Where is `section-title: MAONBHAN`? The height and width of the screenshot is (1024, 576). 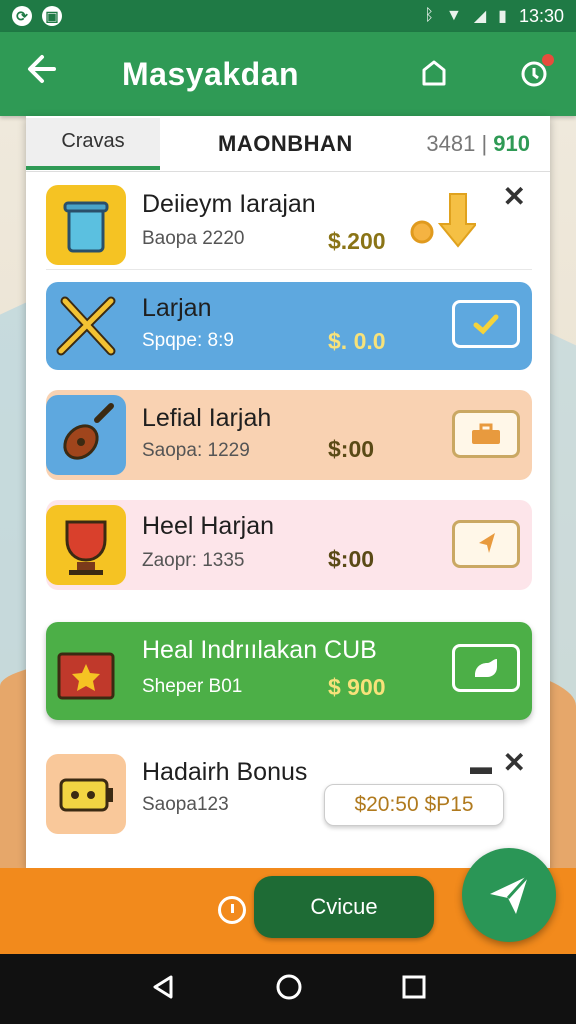 section-title: MAONBHAN is located at coordinates (285, 143).